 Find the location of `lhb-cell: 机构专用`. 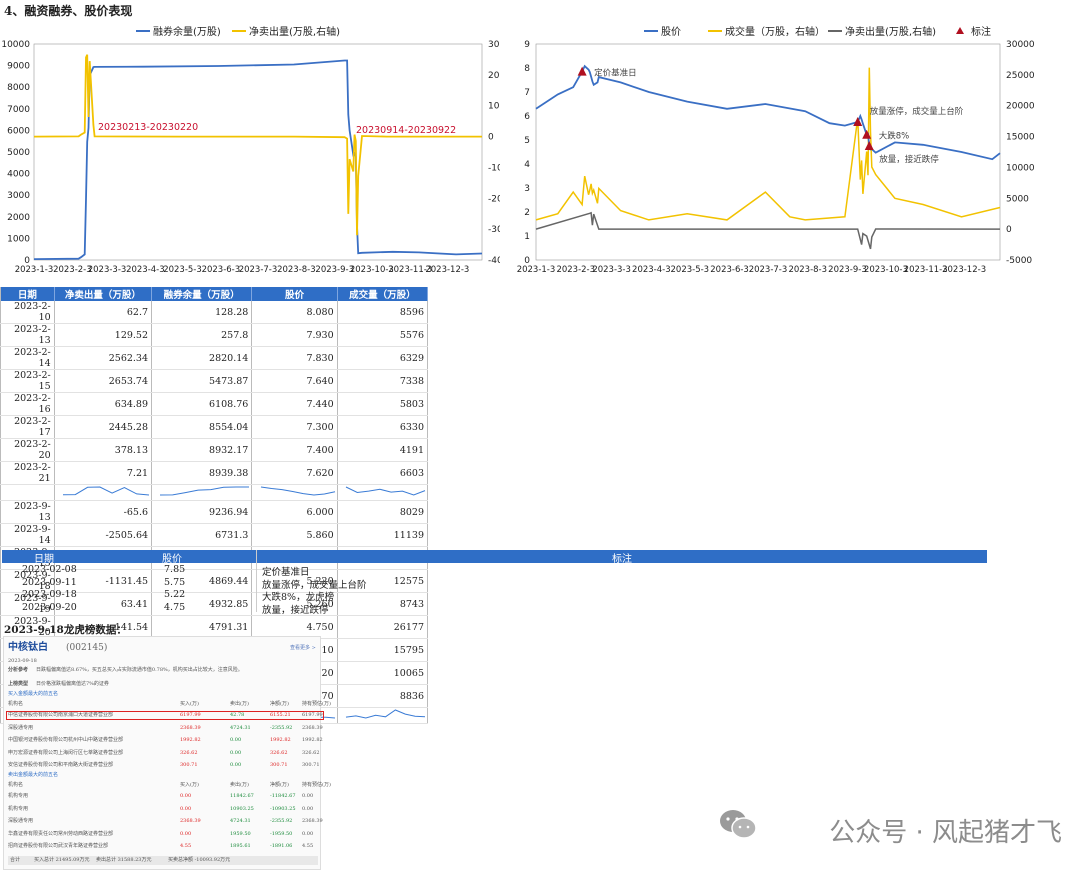

lhb-cell: 机构专用 is located at coordinates (18, 796).